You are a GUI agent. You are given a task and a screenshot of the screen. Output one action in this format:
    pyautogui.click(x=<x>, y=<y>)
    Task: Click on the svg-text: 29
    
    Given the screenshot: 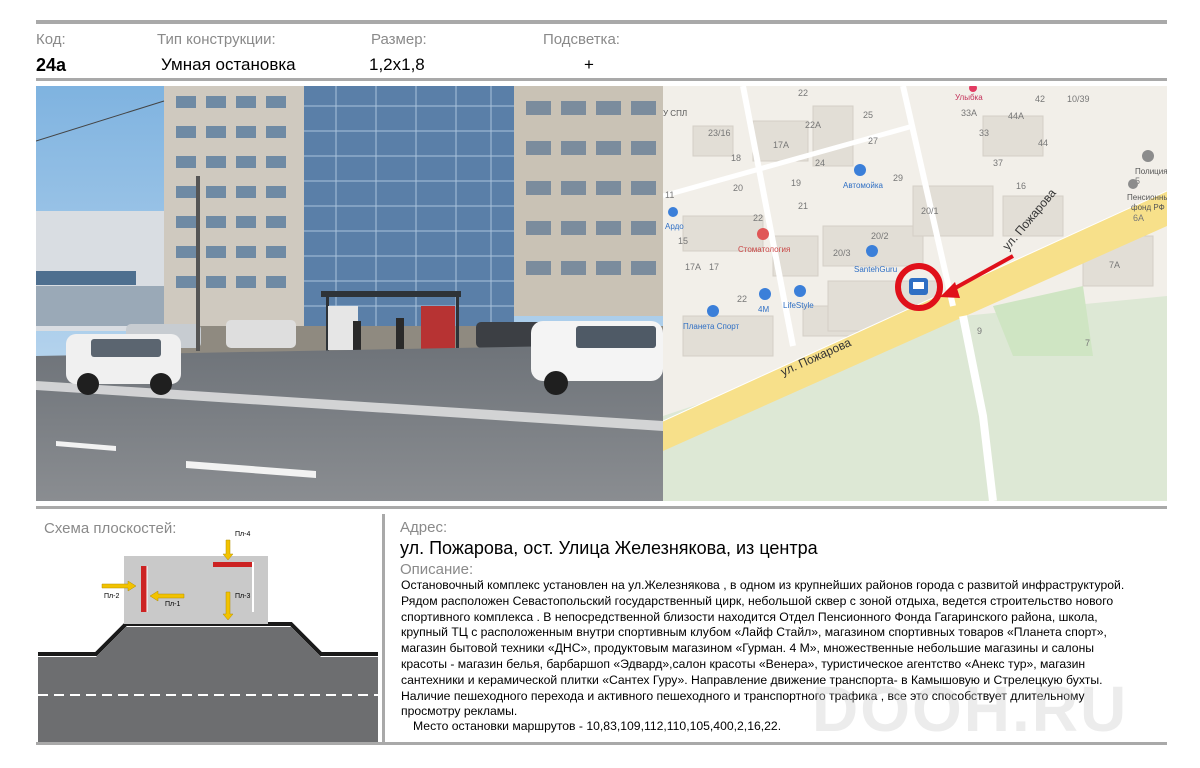 What is the action you would take?
    pyautogui.click(x=898, y=178)
    